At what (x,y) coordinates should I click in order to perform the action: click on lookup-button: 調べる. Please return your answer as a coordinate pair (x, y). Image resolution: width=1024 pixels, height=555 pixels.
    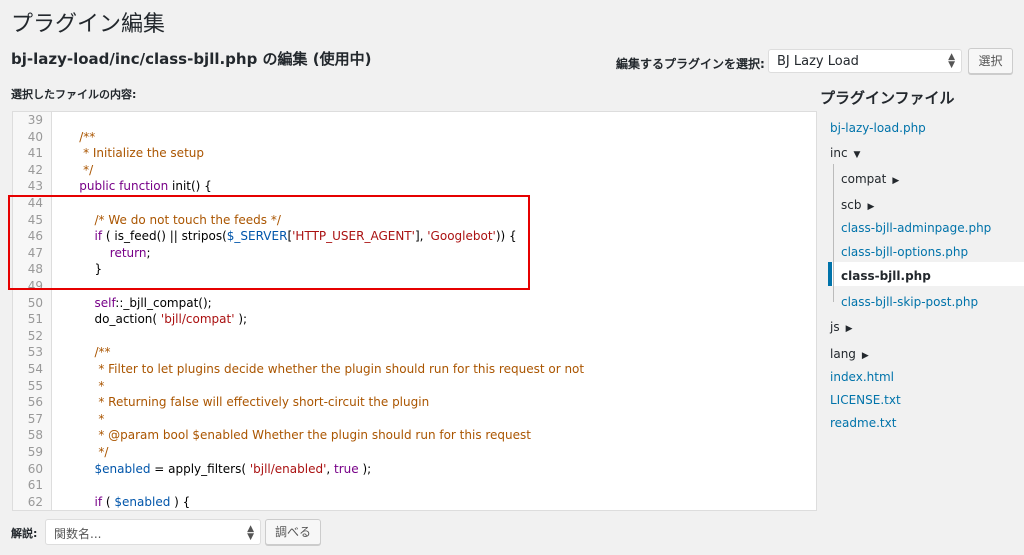
    Looking at the image, I should click on (293, 532).